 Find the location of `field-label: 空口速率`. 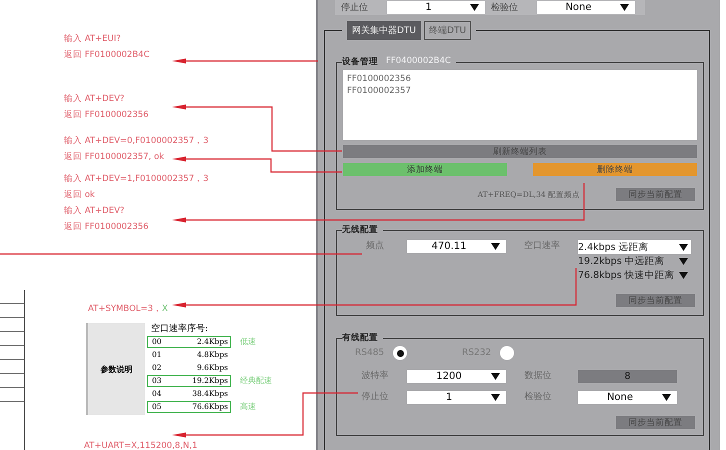

field-label: 空口速率 is located at coordinates (542, 246).